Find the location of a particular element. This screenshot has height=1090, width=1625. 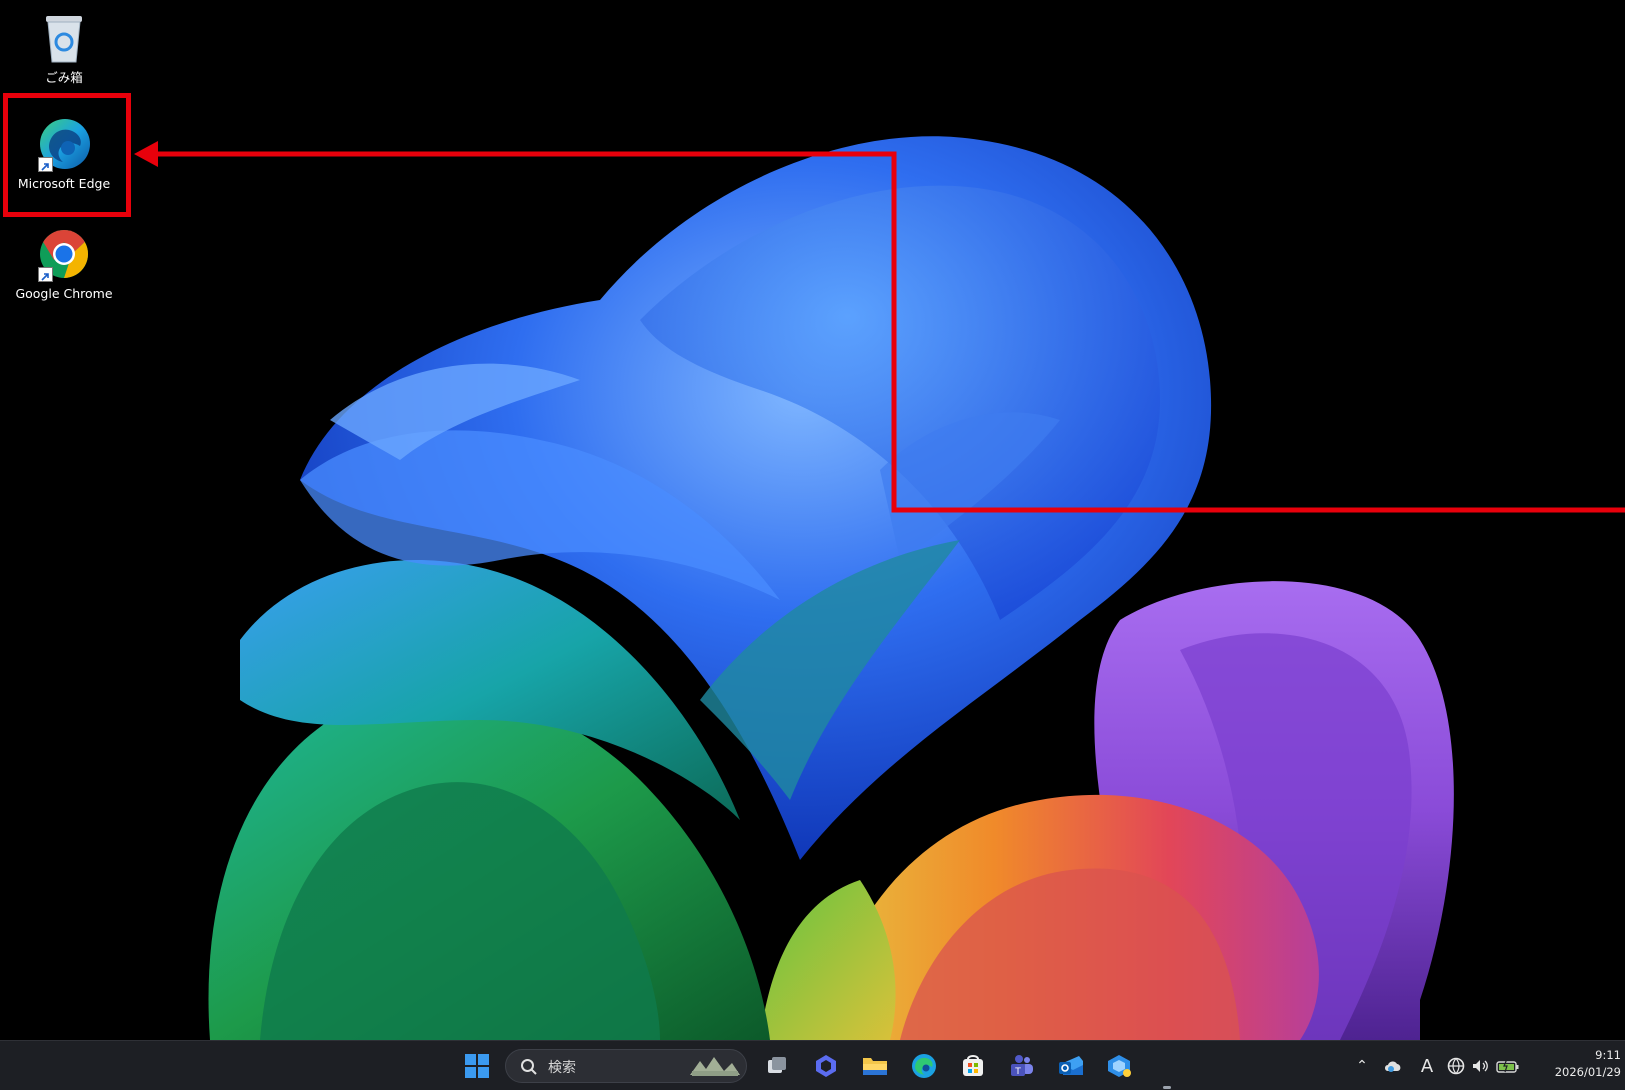

clock-time: 9:11 is located at coordinates (1608, 1055).